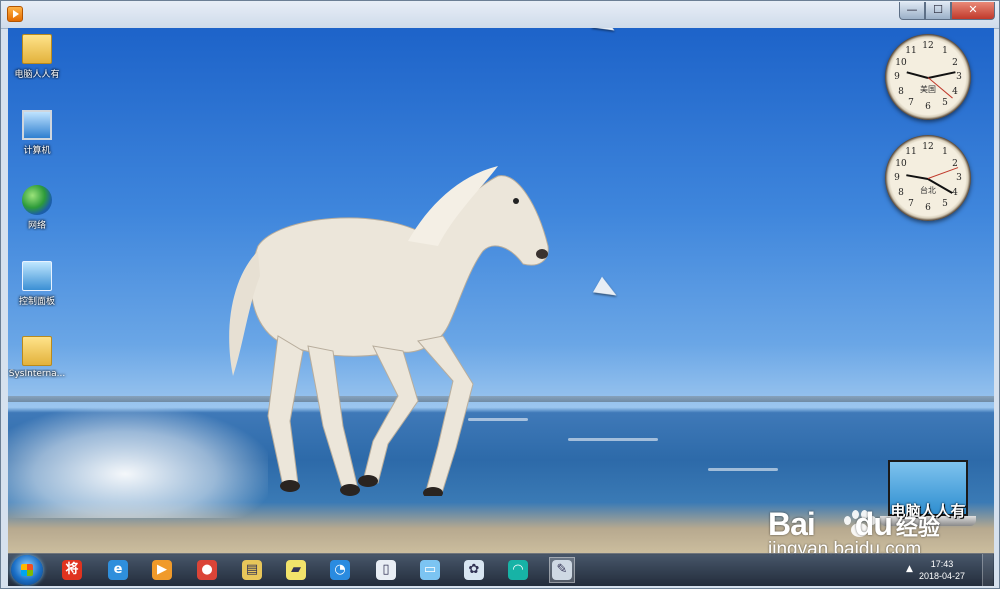 Image resolution: width=1000 pixels, height=589 pixels. I want to click on show-desktop-button, so click(987, 570).